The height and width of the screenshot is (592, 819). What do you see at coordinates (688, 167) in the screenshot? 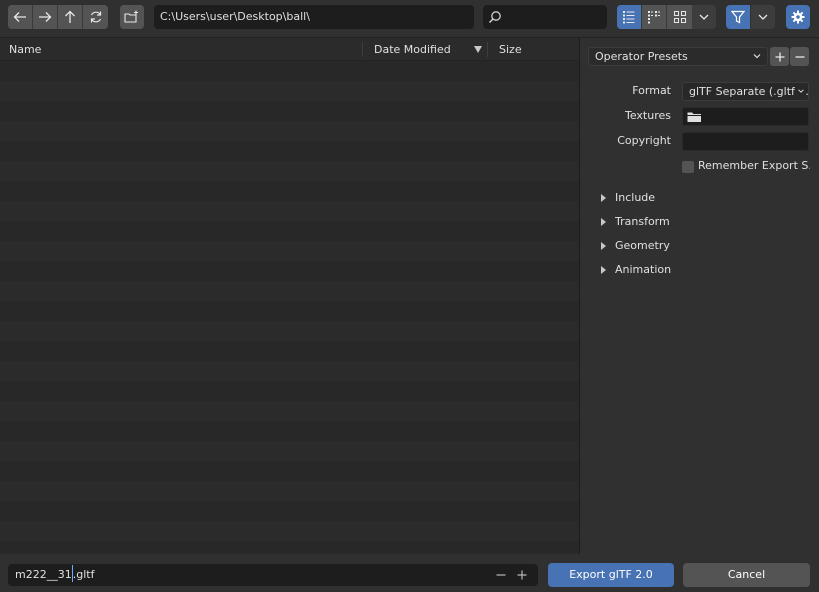
I see `remember-export-settings-checkbox` at bounding box center [688, 167].